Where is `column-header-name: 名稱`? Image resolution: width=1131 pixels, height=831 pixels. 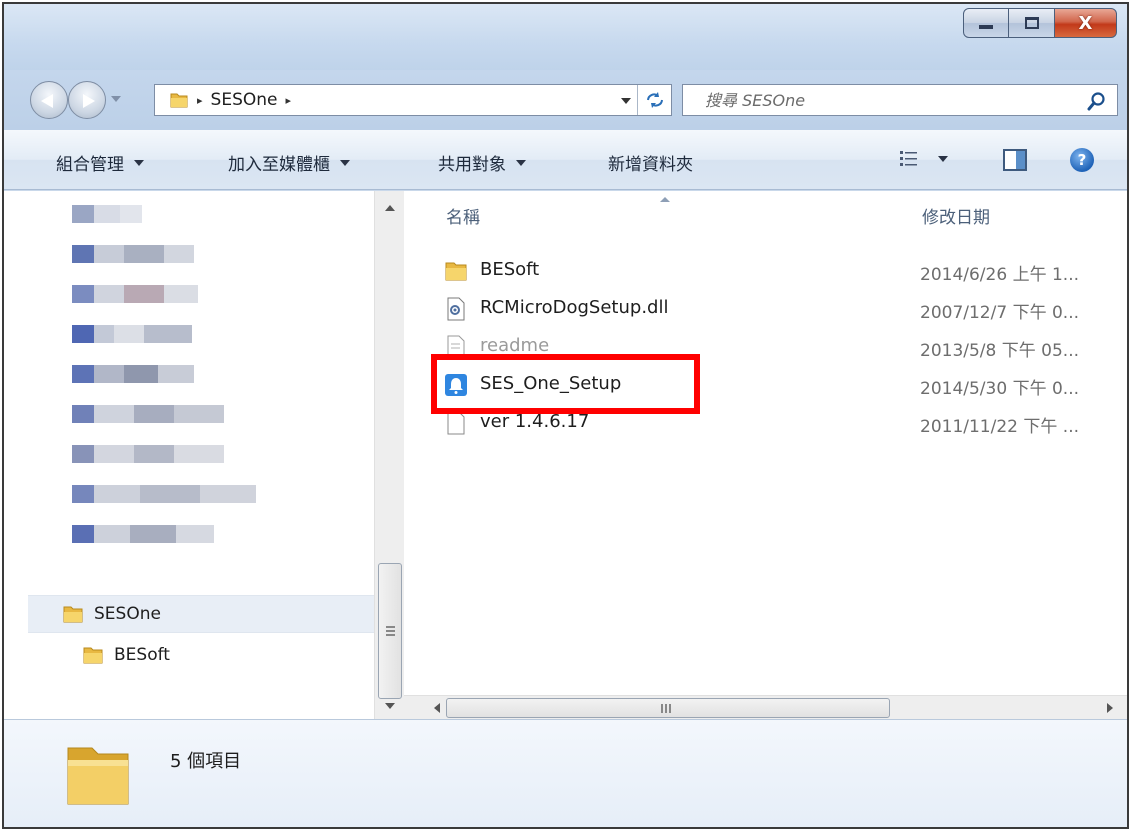
column-header-name: 名稱 is located at coordinates (463, 215).